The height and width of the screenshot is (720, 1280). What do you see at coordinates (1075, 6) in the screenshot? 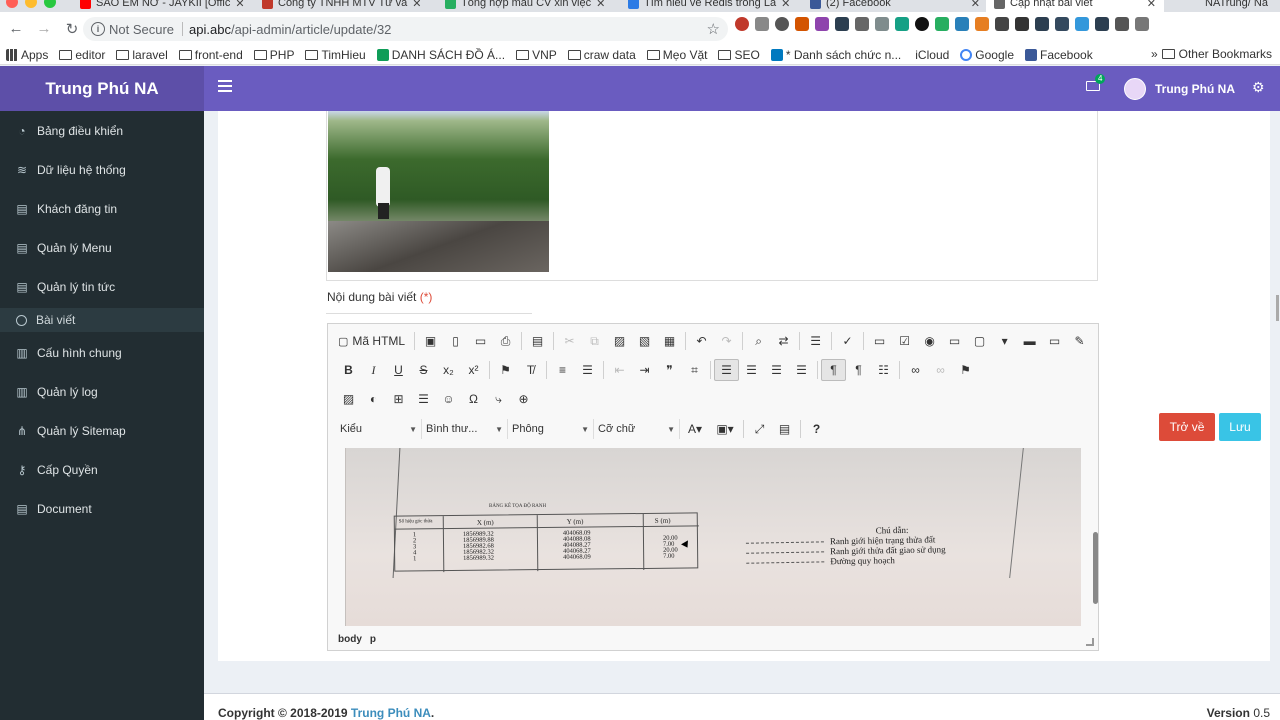
I see `browser-tab-active: Cập nhật bài viết ✕` at bounding box center [1075, 6].